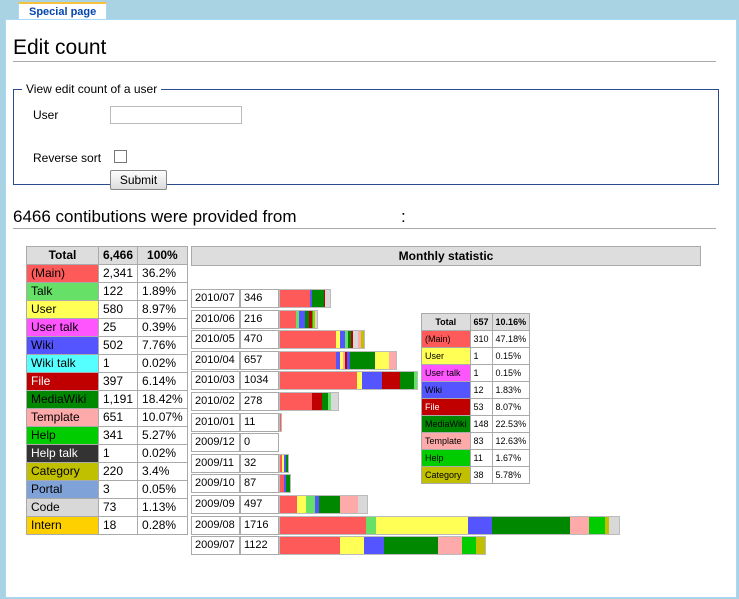 The width and height of the screenshot is (739, 599). Describe the element at coordinates (481, 390) in the screenshot. I see `detail-count: 12` at that location.